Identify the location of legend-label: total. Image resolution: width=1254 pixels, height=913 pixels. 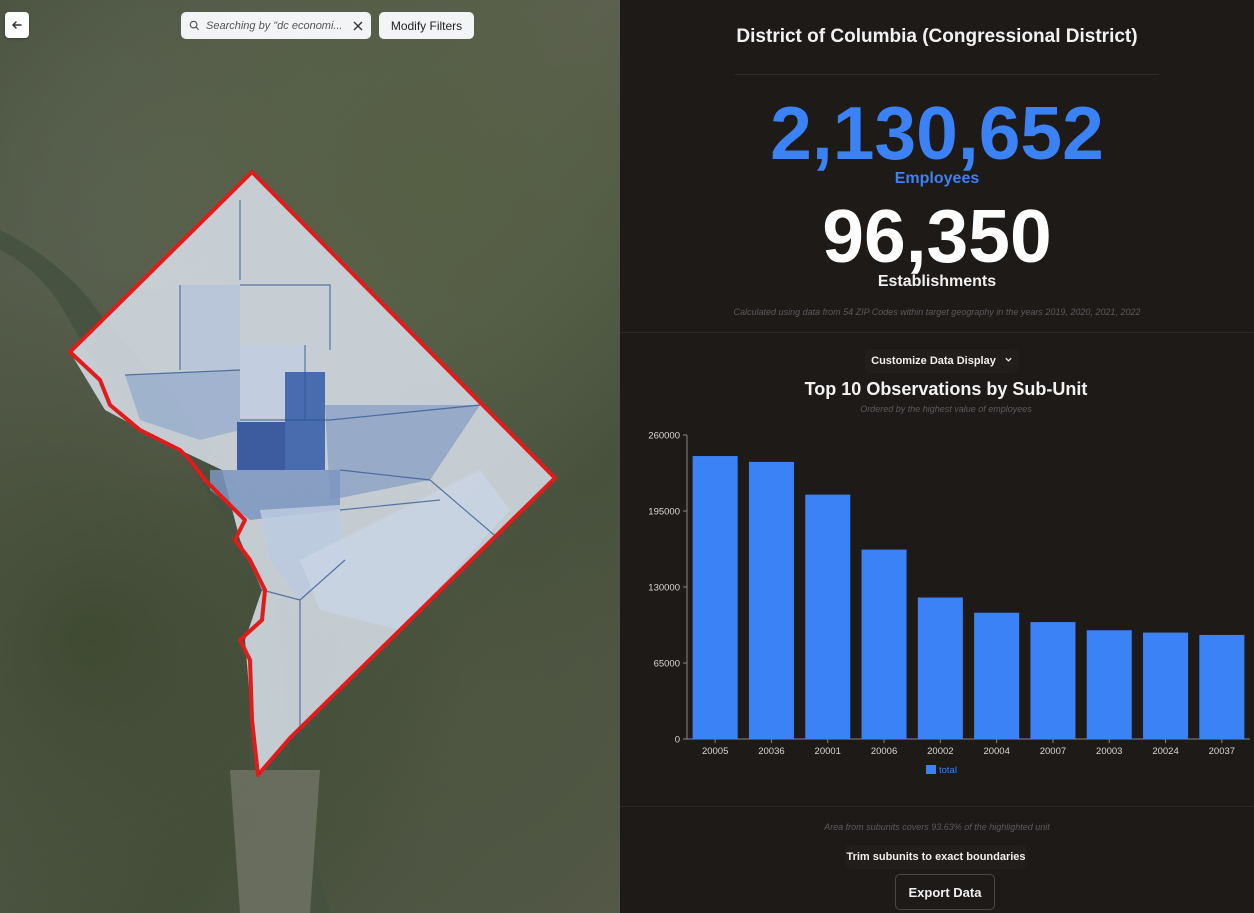
(948, 770).